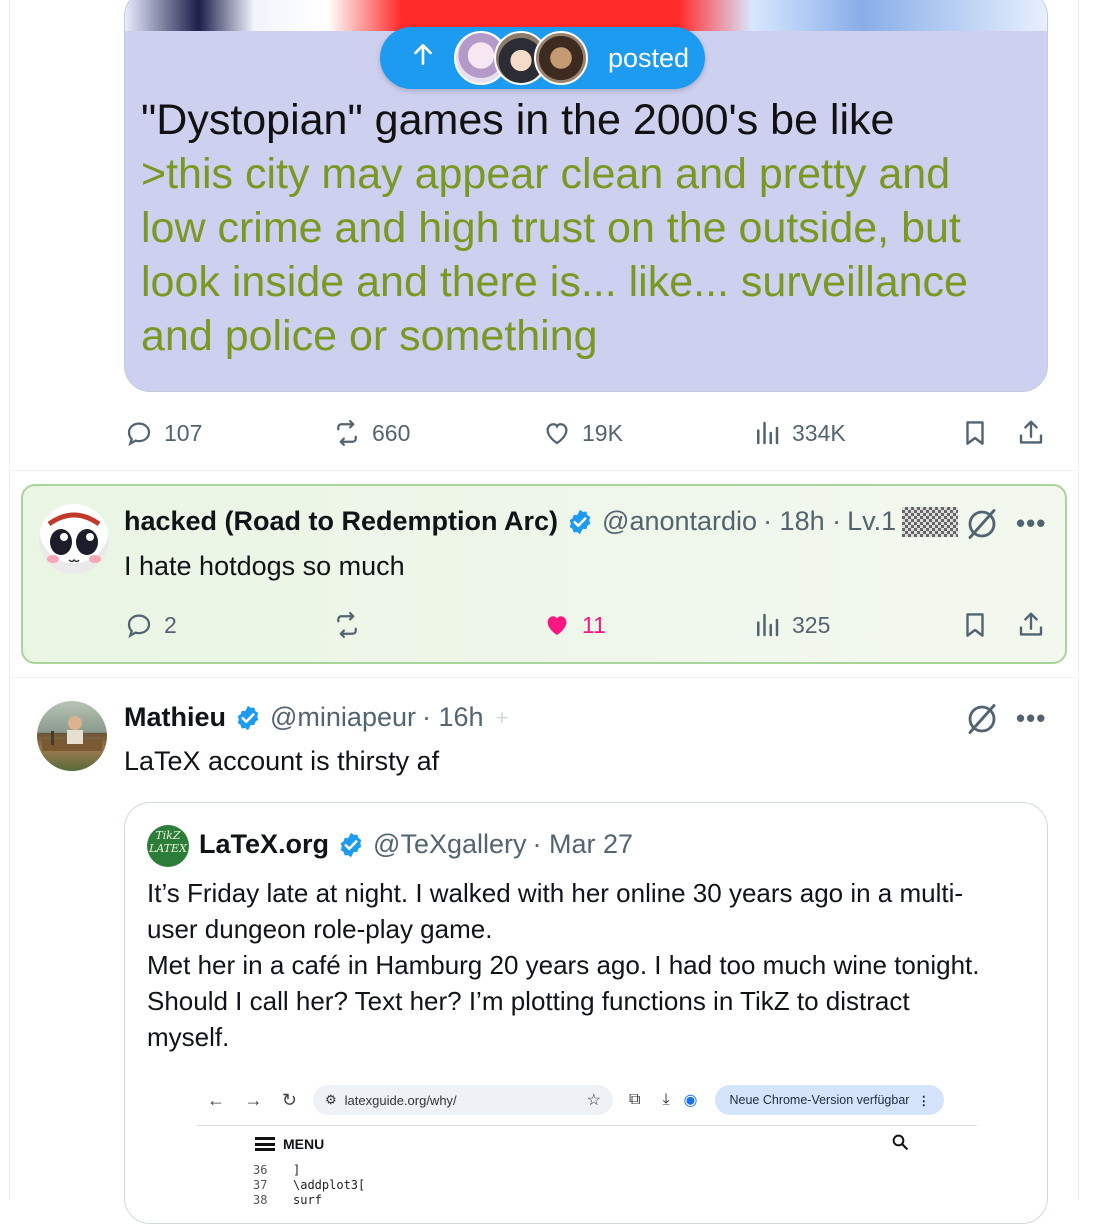  I want to click on plus-icon: +, so click(502, 717).